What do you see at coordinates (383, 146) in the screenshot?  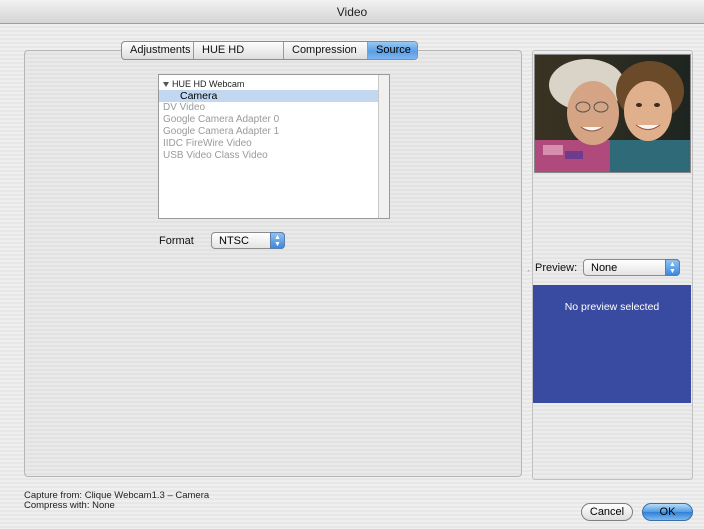 I see `source-list-scrollbar` at bounding box center [383, 146].